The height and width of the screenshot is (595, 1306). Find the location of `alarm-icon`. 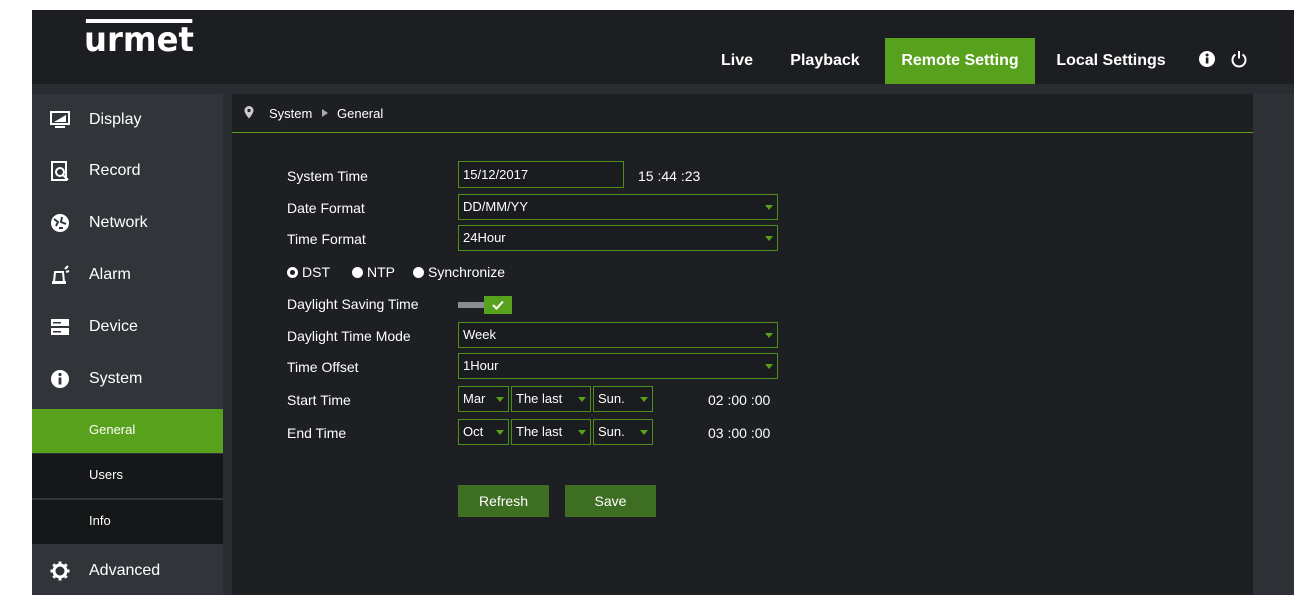

alarm-icon is located at coordinates (61, 274).